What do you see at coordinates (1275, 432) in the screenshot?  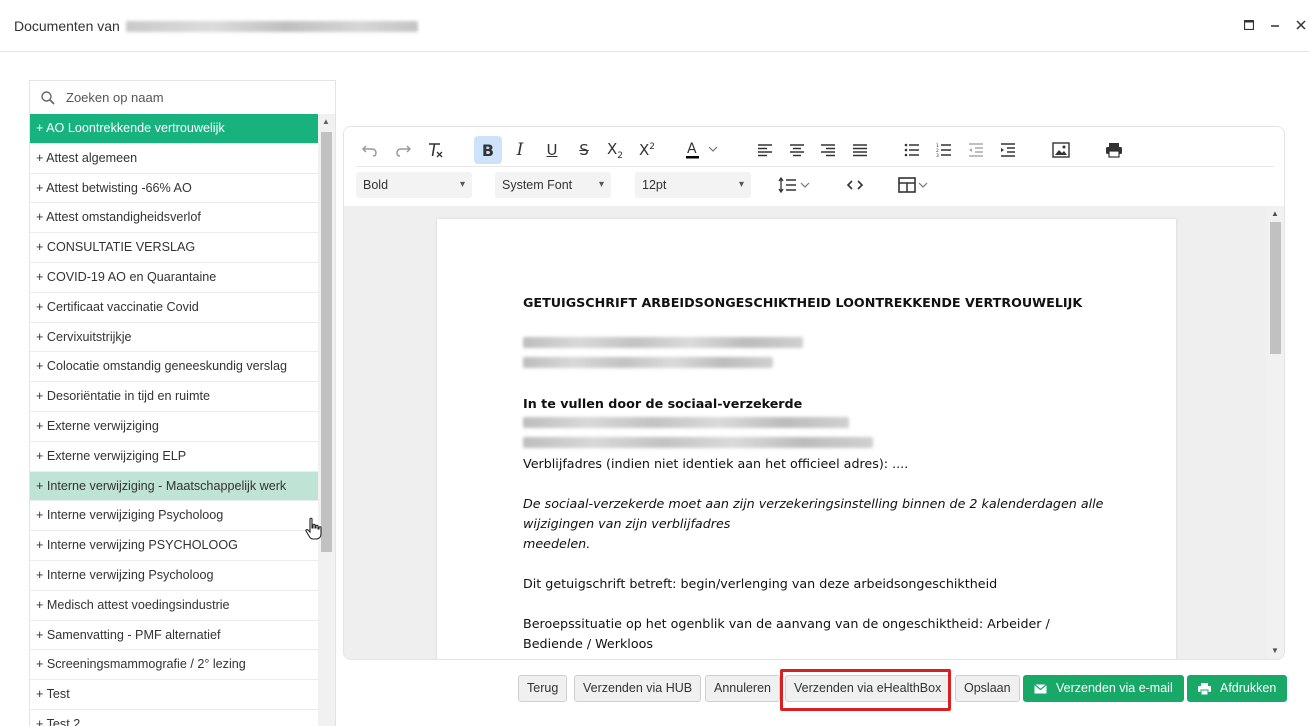 I see `editor-scrollbar: ▲ ▼` at bounding box center [1275, 432].